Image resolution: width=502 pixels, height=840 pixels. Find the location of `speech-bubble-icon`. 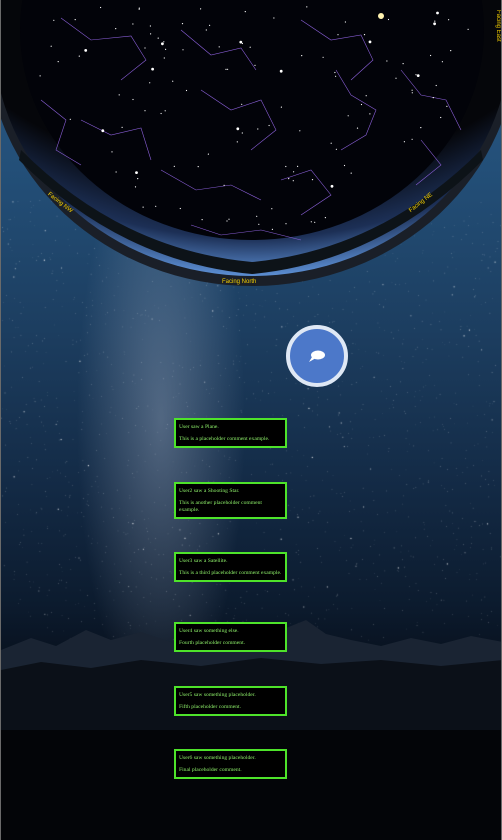

speech-bubble-icon is located at coordinates (317, 356).